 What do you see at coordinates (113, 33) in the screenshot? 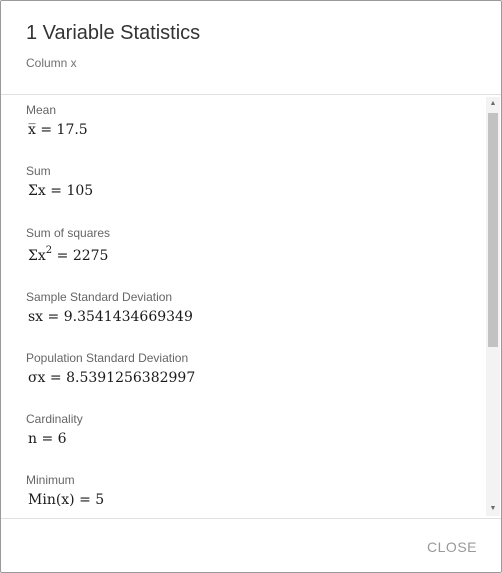
I see `dialog-title: 1 Variable Statistics` at bounding box center [113, 33].